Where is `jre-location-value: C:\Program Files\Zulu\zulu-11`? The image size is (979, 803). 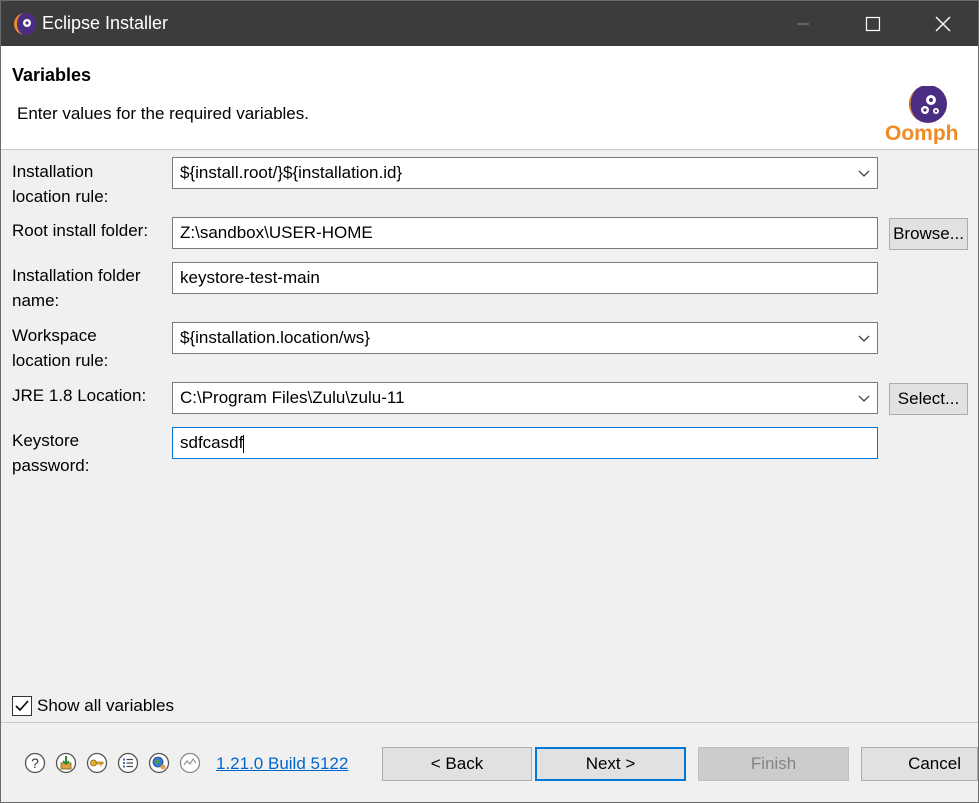
jre-location-value: C:\Program Files\Zulu\zulu-11 is located at coordinates (292, 397).